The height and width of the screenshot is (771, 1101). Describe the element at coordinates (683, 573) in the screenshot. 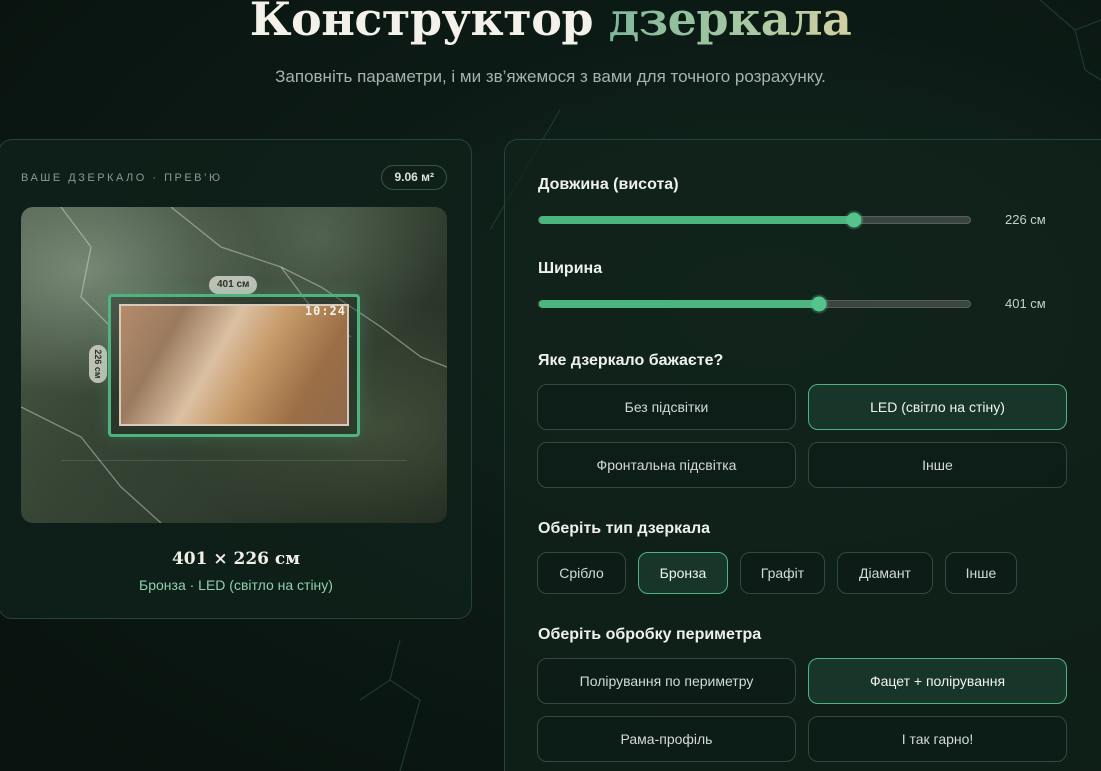

I see `mirror-type-option-bronze: Бронза` at that location.